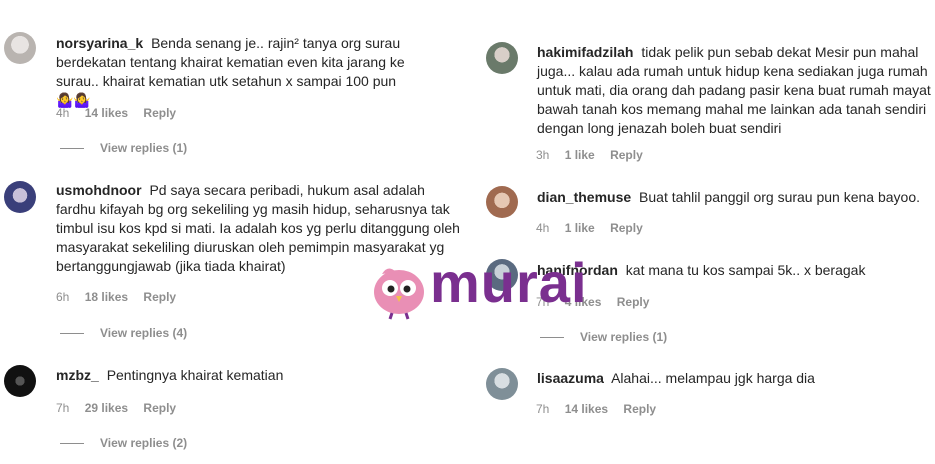 The height and width of the screenshot is (464, 935). I want to click on comment-time: 6h, so click(63, 297).